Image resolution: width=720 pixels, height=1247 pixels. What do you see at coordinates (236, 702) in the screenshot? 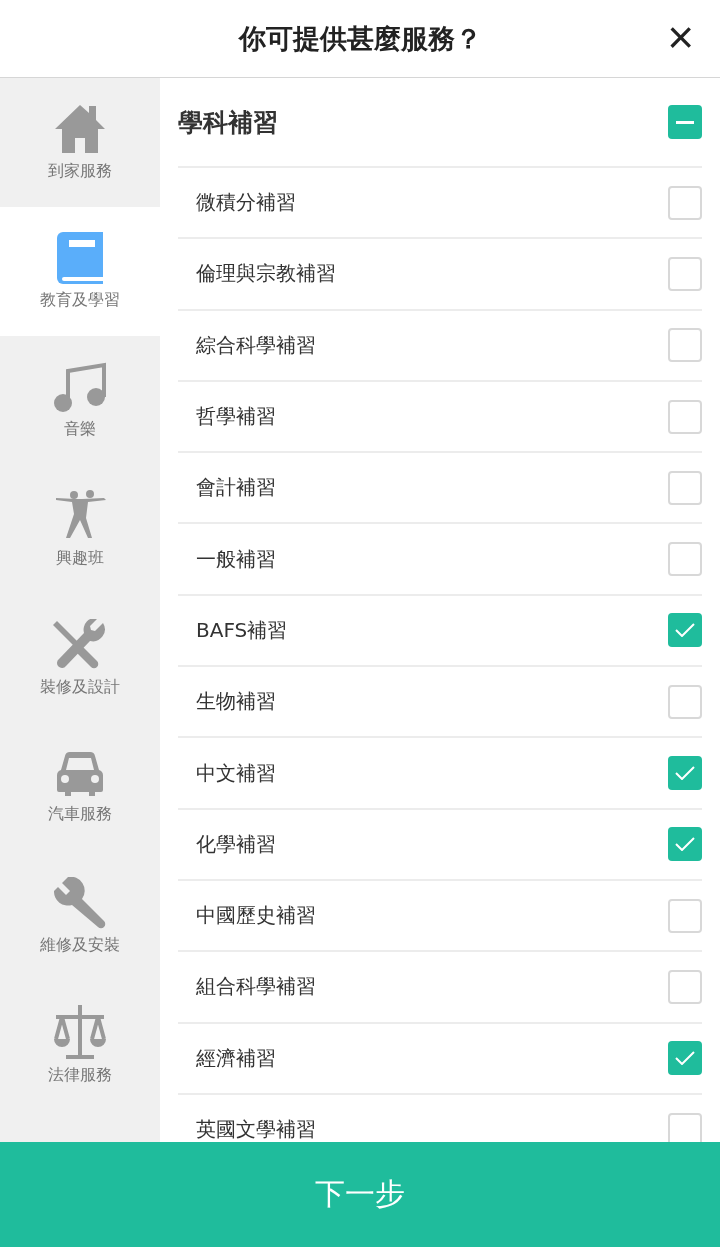
I see `subject-label: 生物補習` at bounding box center [236, 702].